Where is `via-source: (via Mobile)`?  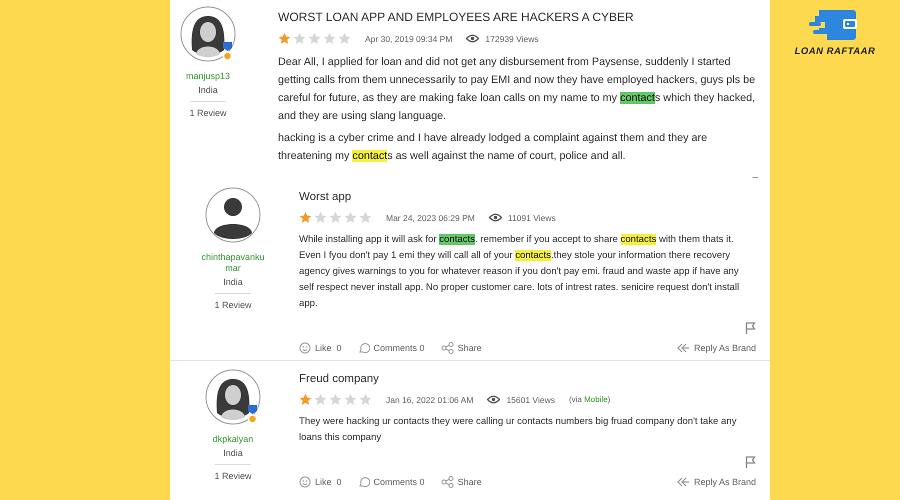
via-source: (via Mobile) is located at coordinates (589, 399).